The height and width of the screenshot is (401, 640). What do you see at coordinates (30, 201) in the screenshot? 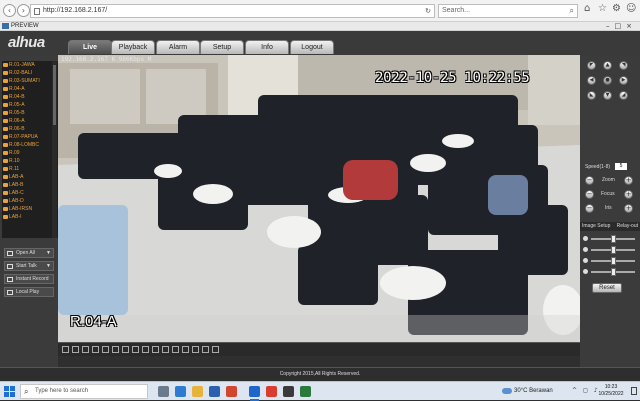
I see `channel-item: LAB-D` at bounding box center [30, 201].